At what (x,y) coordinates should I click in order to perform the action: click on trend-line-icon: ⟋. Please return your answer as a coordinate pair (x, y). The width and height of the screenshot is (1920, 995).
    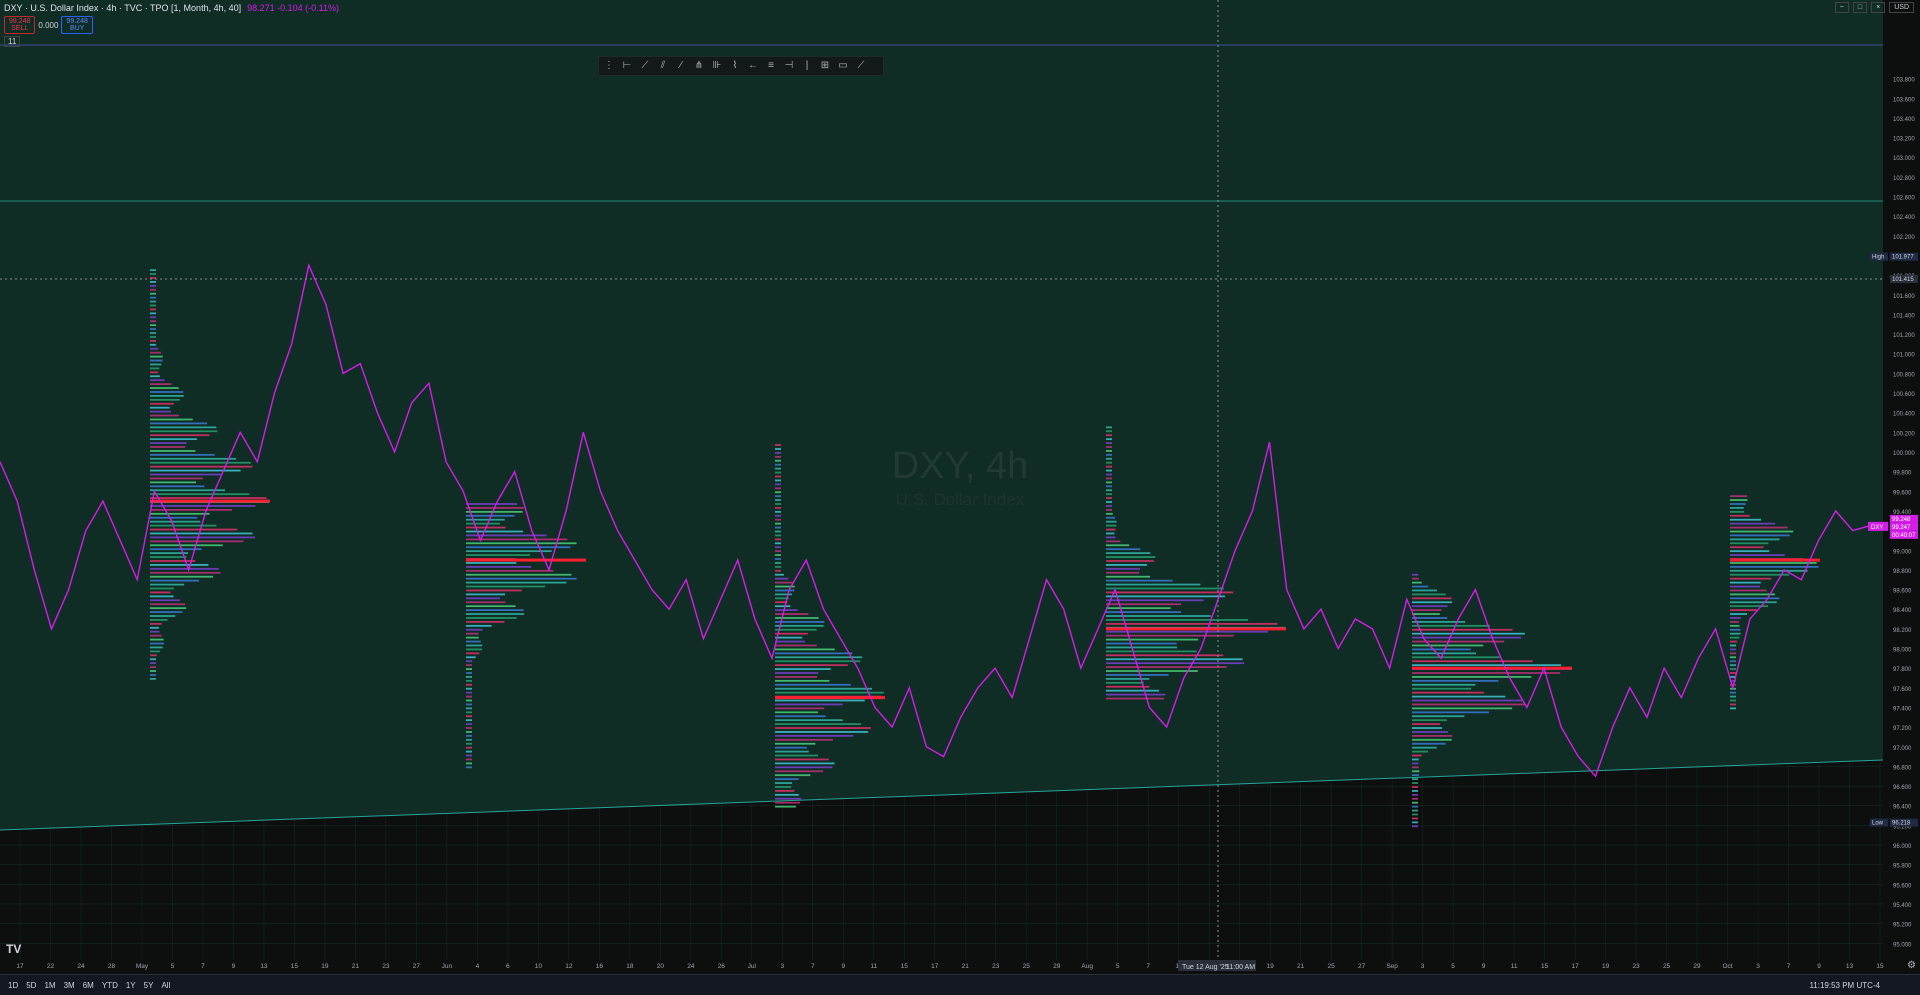
    Looking at the image, I should click on (645, 66).